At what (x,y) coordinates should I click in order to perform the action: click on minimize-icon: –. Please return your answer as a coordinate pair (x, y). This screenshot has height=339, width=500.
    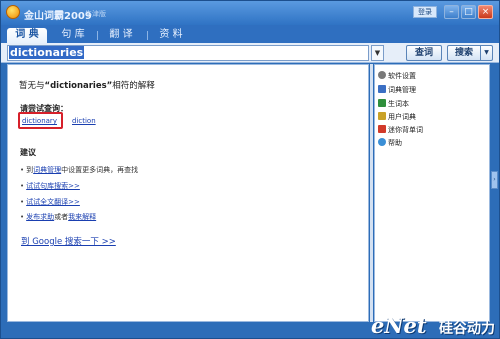
    Looking at the image, I should click on (451, 12).